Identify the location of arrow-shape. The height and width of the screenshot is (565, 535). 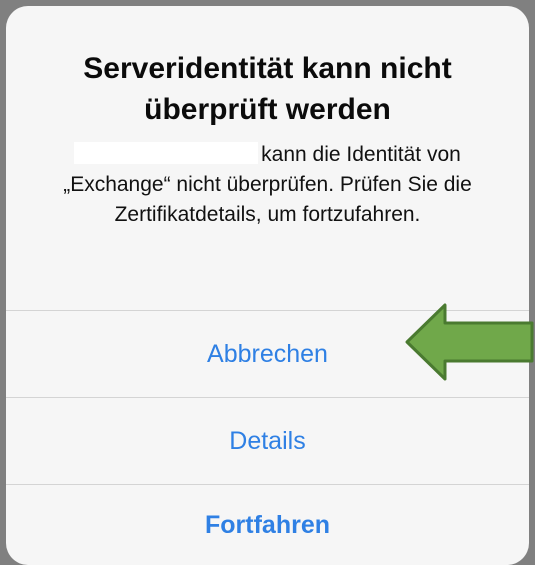
(469, 342).